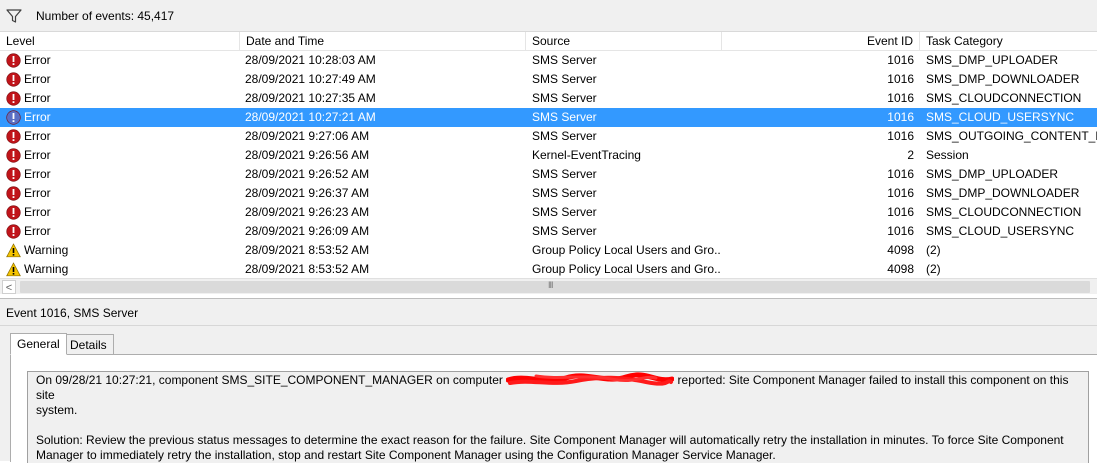  Describe the element at coordinates (307, 212) in the screenshot. I see `event-date-time: 28/09/2021 9:26:23 AM` at that location.